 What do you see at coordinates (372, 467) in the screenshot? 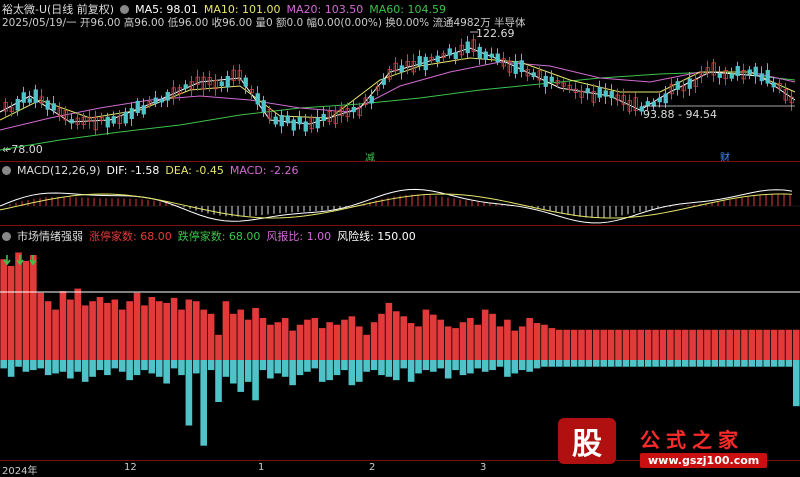
I see `x-tick-2: 2` at bounding box center [372, 467].